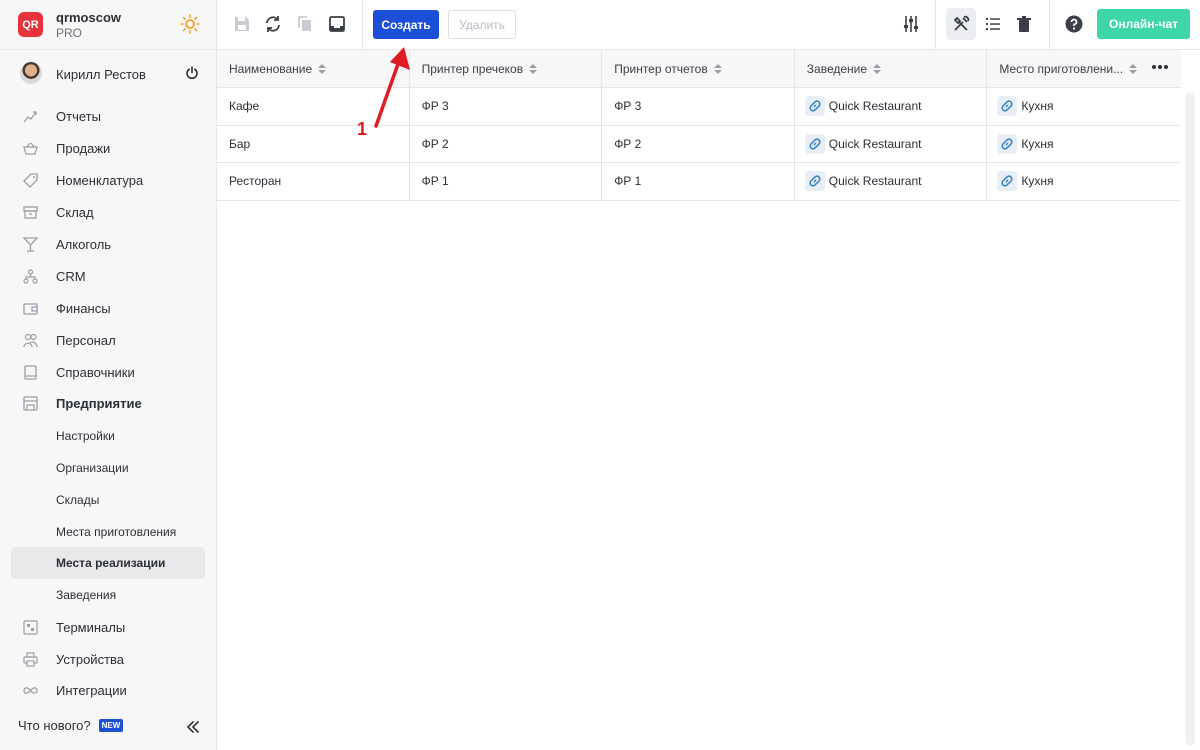 The height and width of the screenshot is (750, 1200). I want to click on table-cell: Ресторан, so click(313, 181).